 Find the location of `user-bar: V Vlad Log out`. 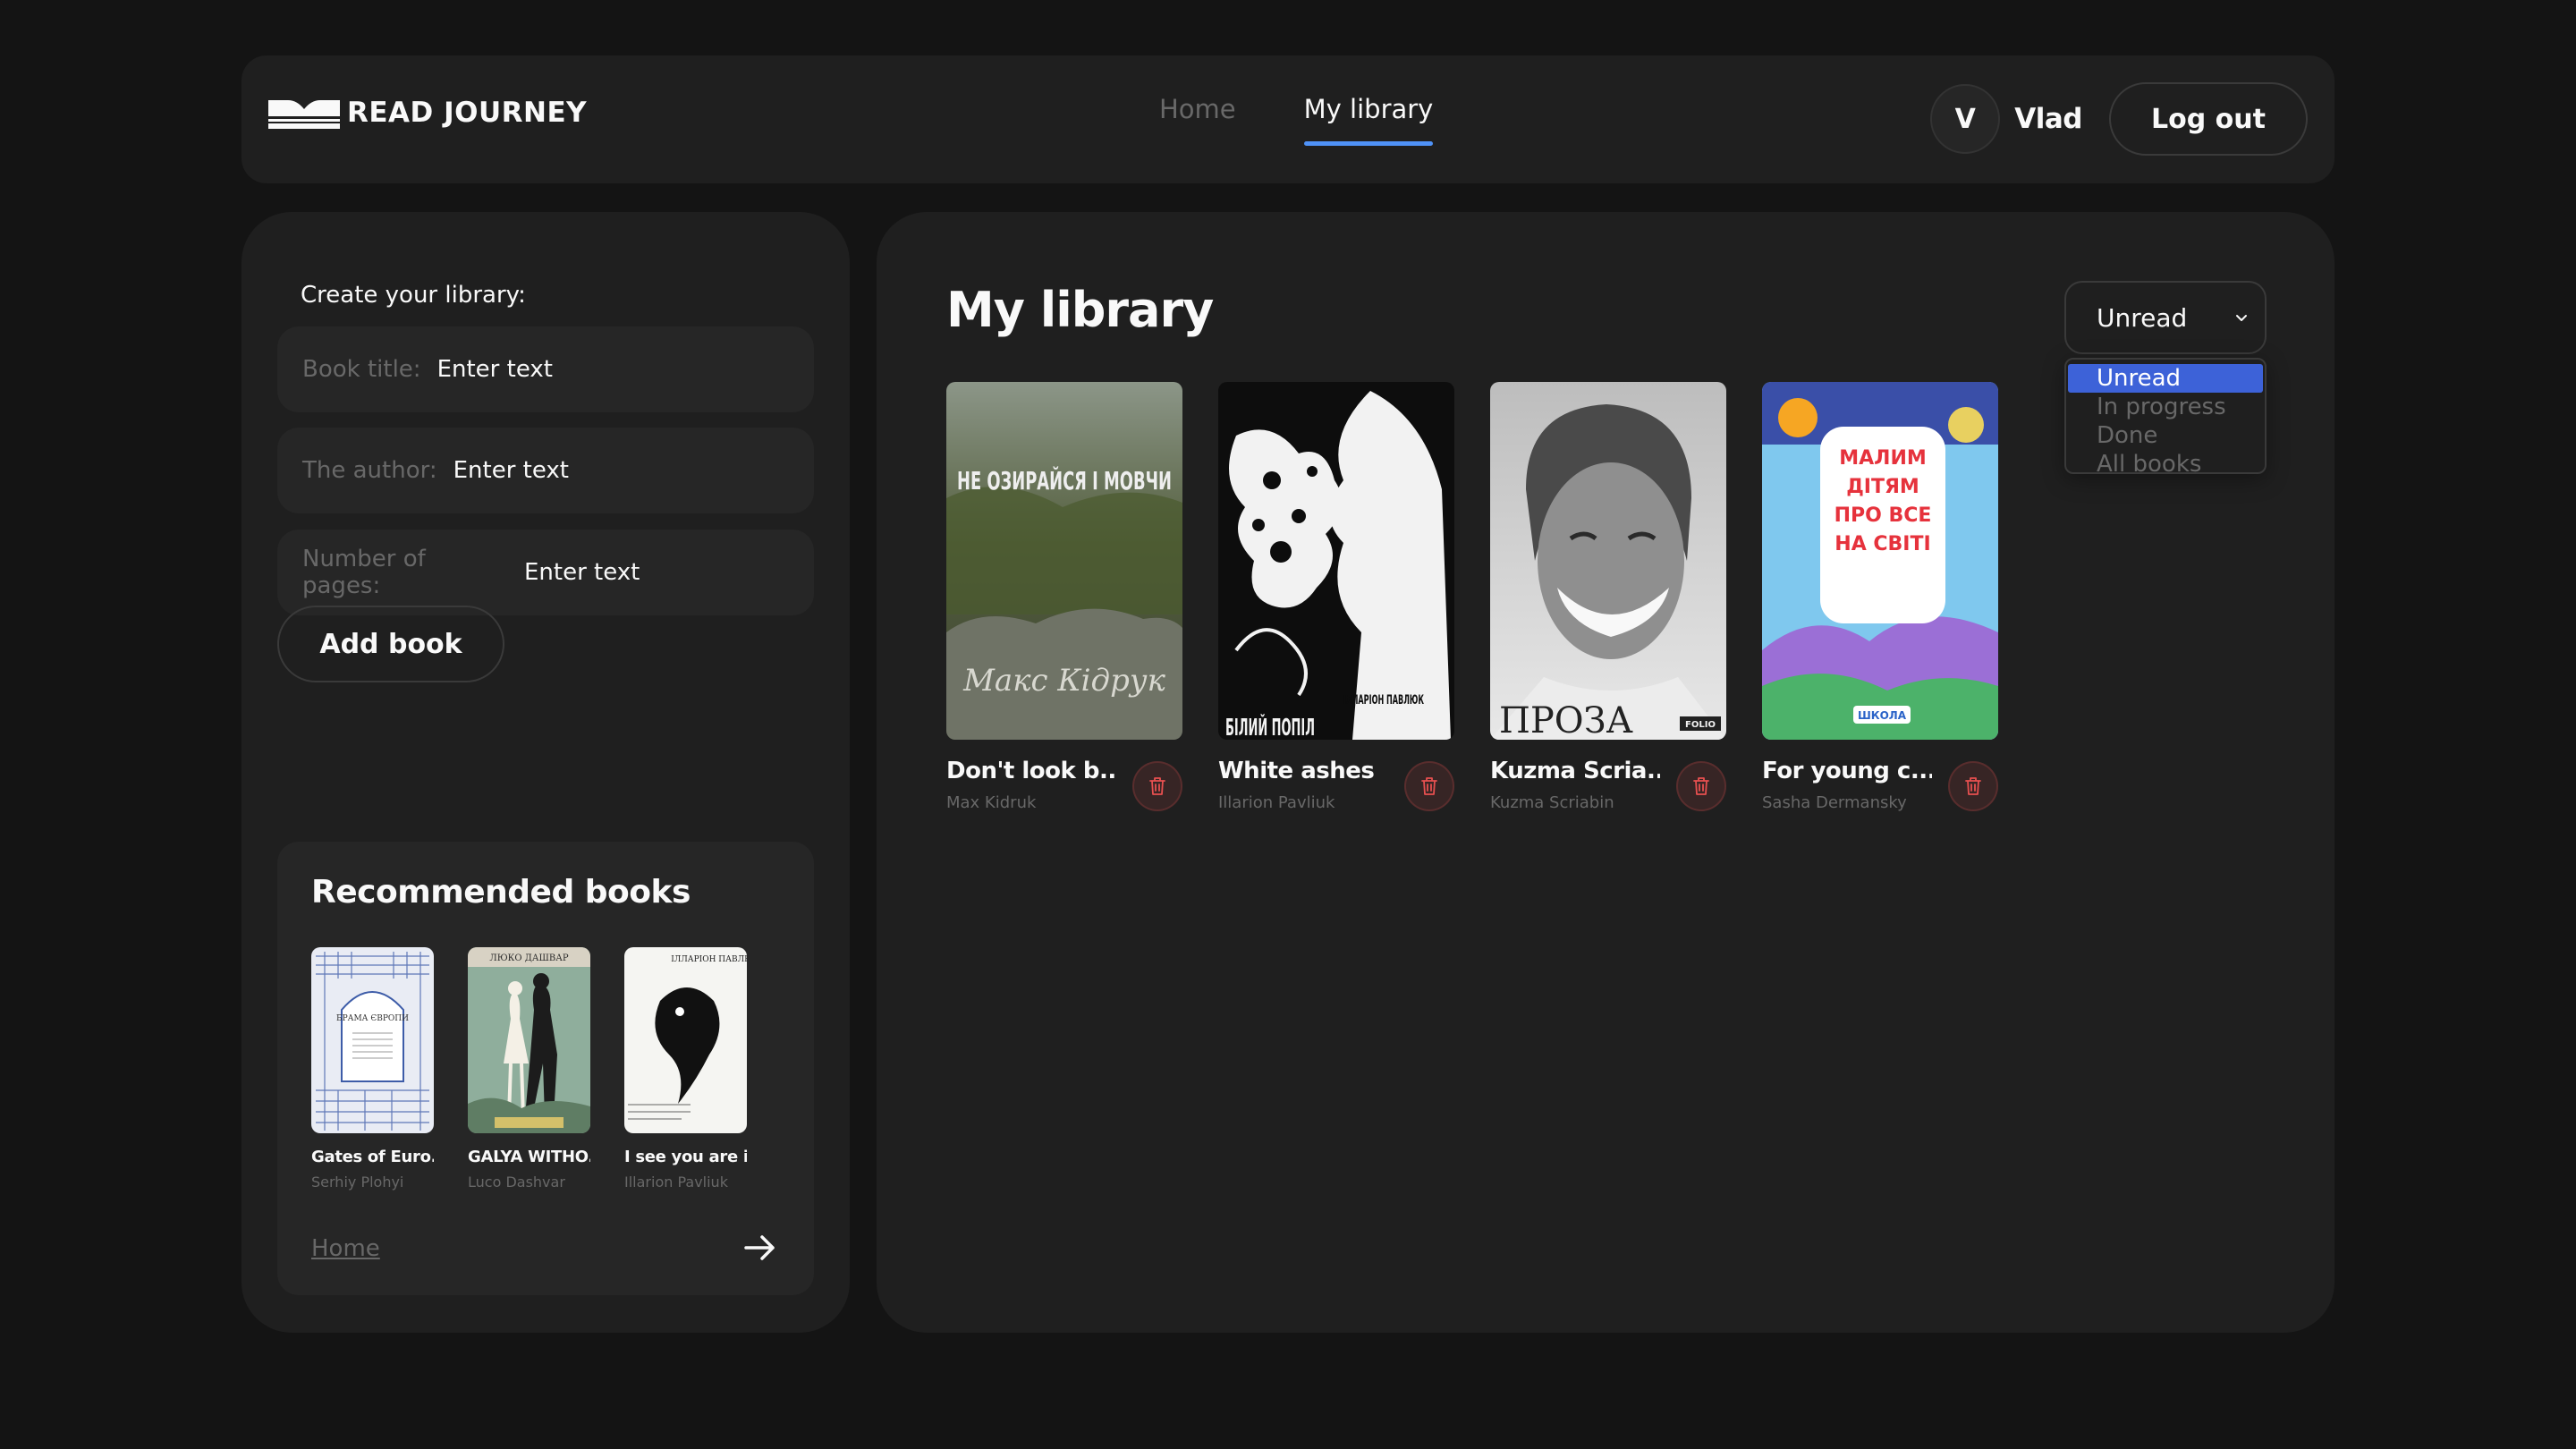

user-bar: V Vlad Log out is located at coordinates (2119, 119).